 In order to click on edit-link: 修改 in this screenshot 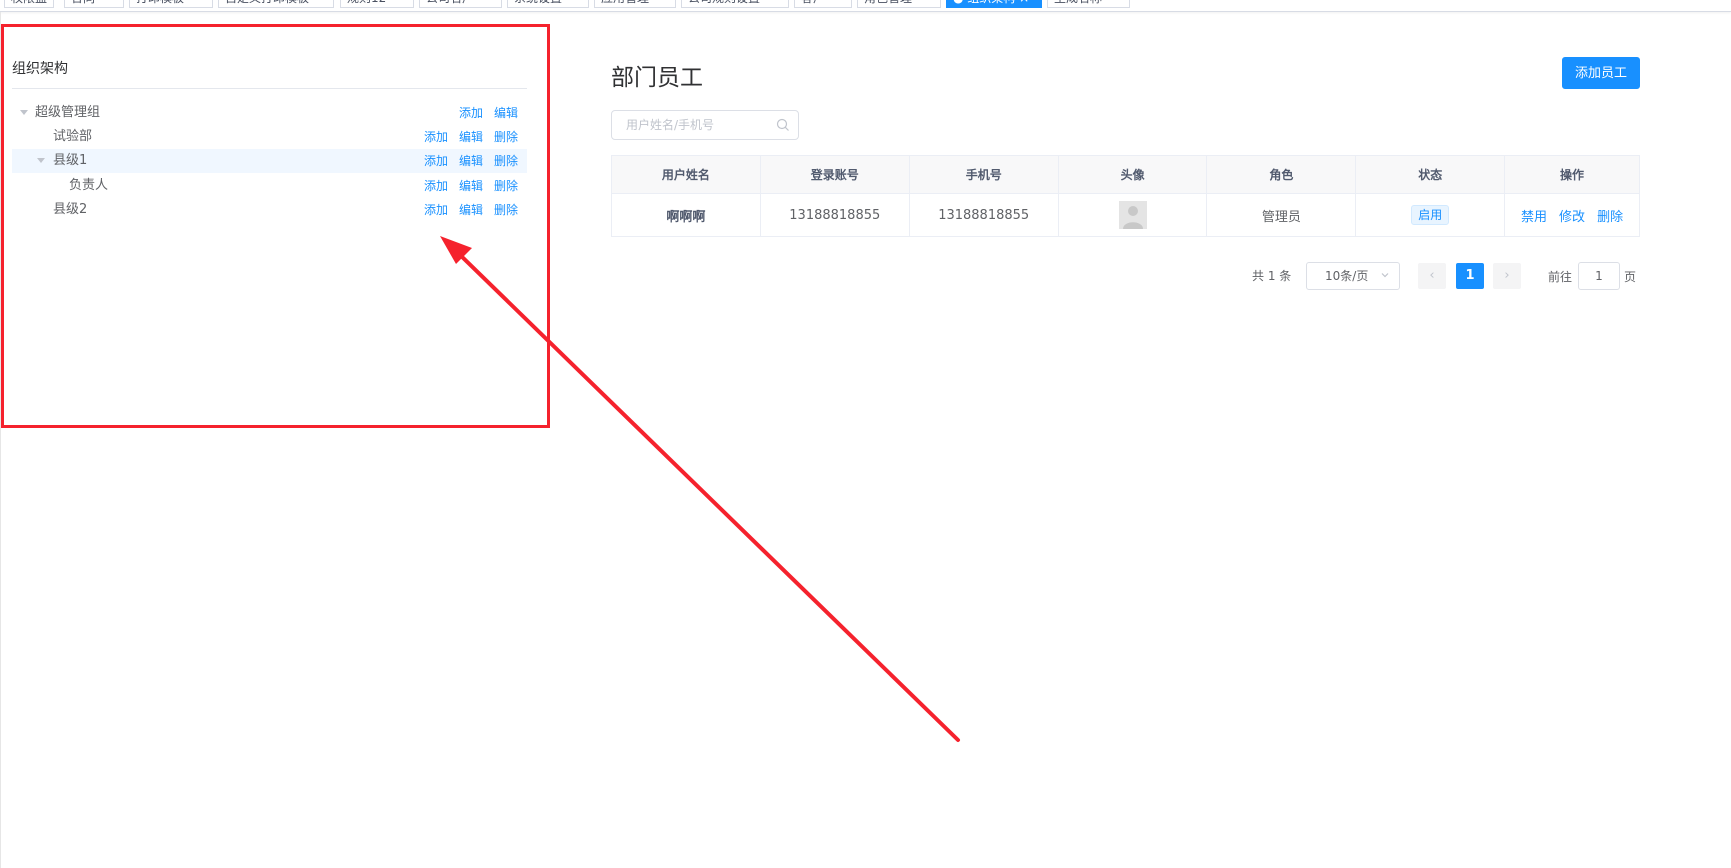, I will do `click(1572, 217)`.